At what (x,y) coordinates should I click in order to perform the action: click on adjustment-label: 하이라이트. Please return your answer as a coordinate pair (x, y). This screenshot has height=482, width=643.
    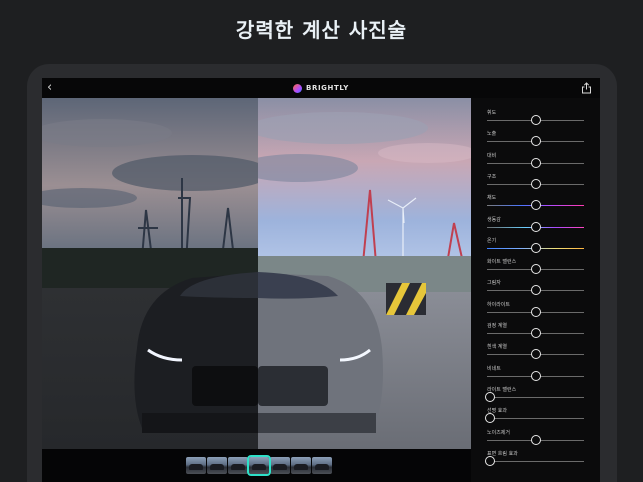
    Looking at the image, I should click on (499, 304).